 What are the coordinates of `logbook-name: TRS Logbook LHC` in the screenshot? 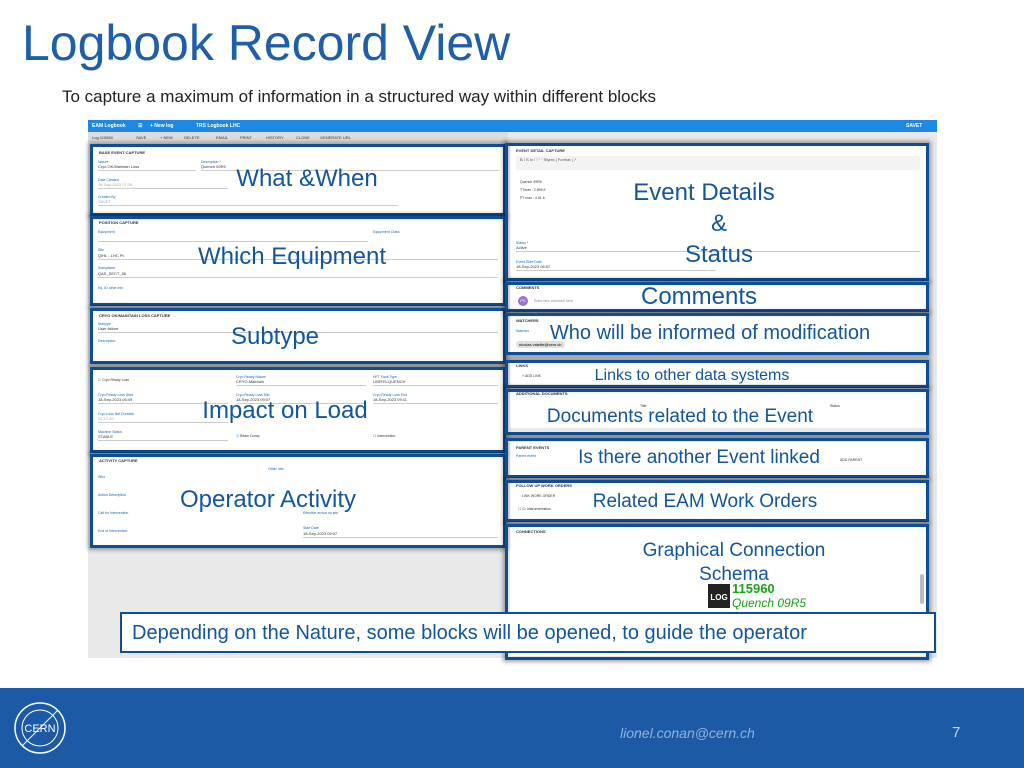 It's located at (218, 126).